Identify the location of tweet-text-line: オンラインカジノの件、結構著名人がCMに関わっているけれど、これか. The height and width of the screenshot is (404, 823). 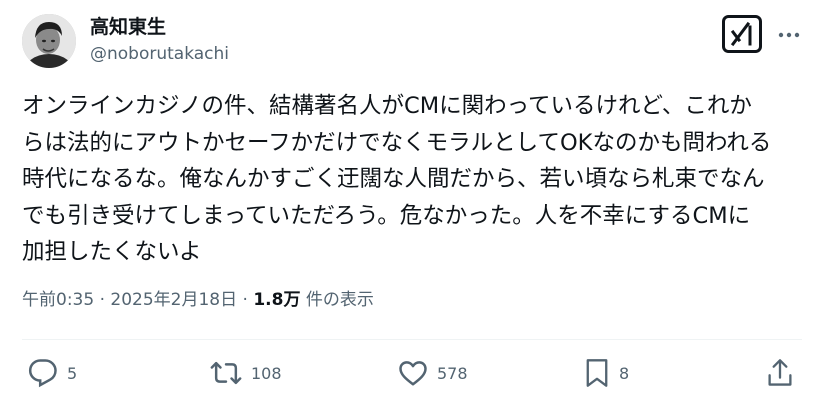
(387, 106).